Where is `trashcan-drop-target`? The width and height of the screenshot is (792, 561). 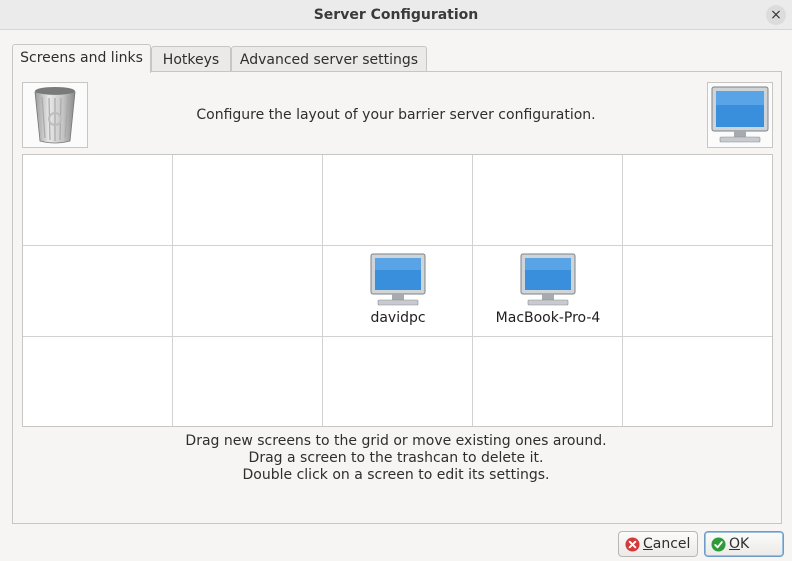
trashcan-drop-target is located at coordinates (55, 115).